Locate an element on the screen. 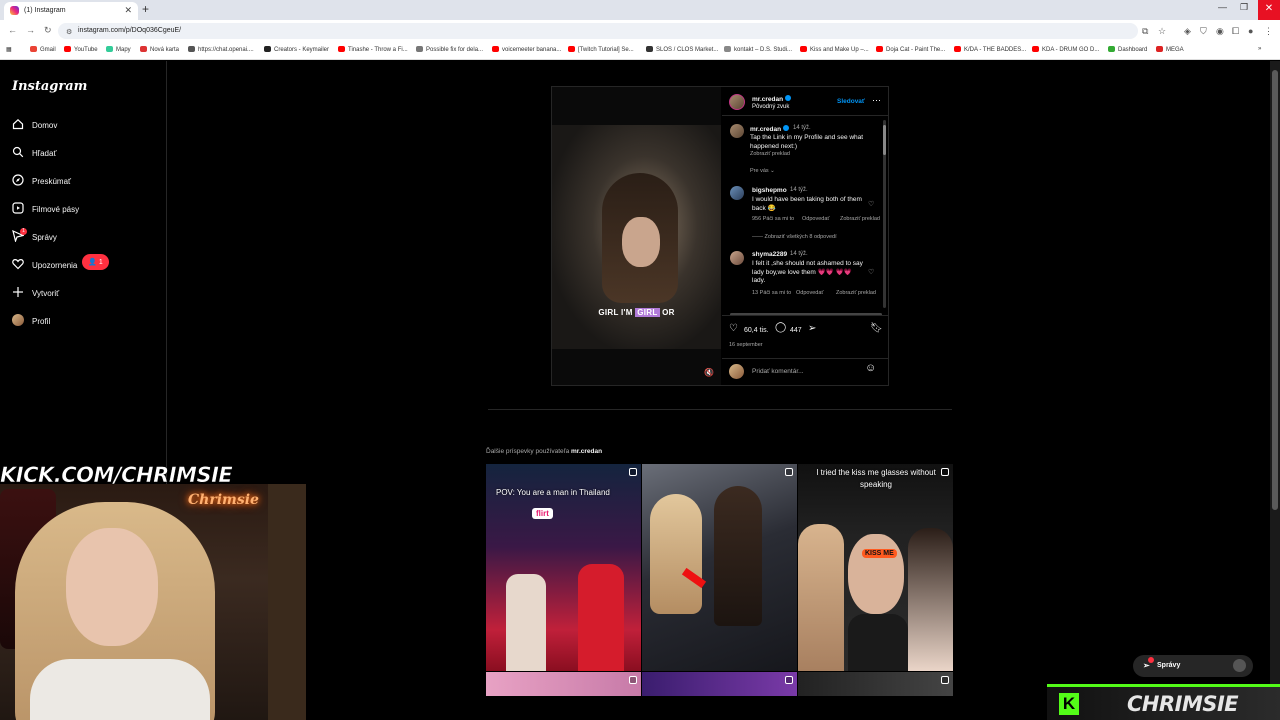  emoji-icon: ☺ is located at coordinates (870, 368).